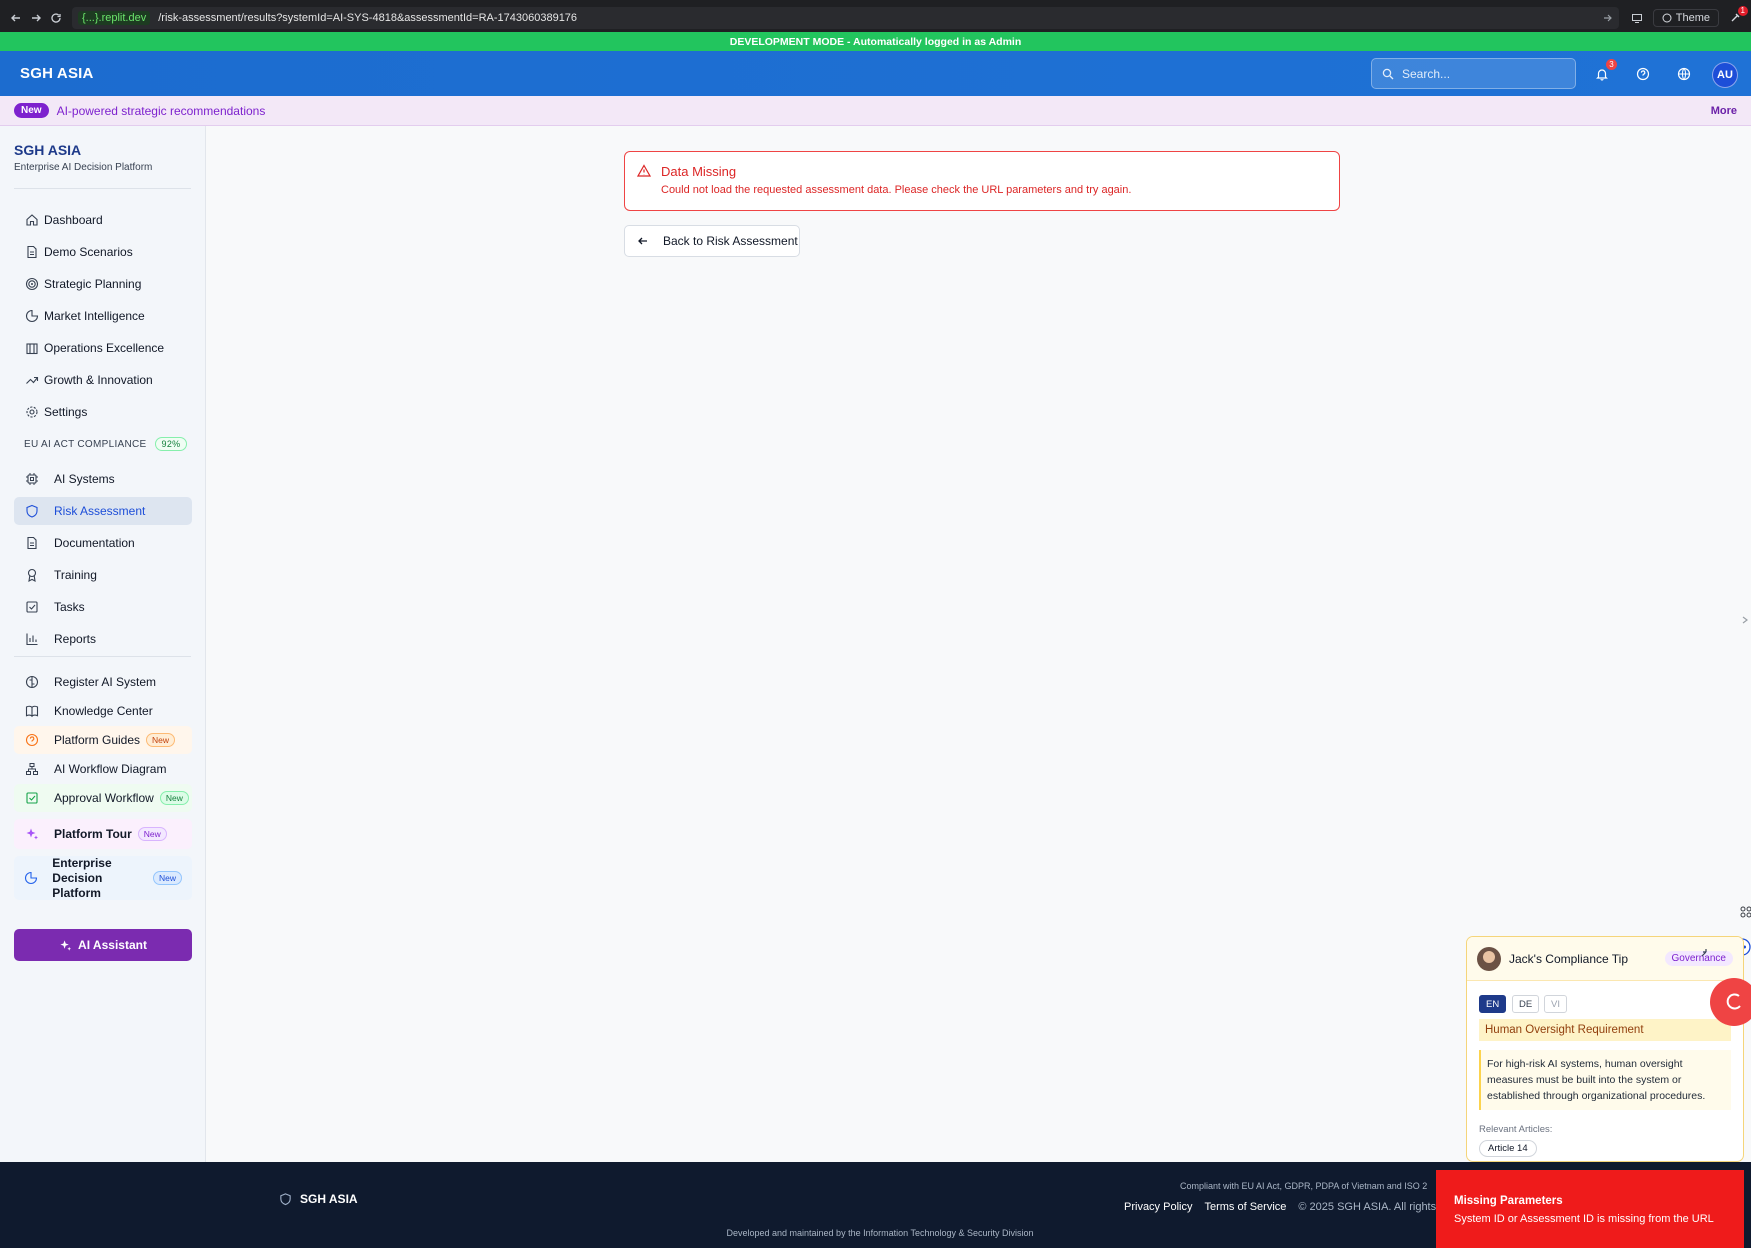 This screenshot has width=1751, height=1248. Describe the element at coordinates (1508, 1148) in the screenshot. I see `article-chip: Article 14` at that location.